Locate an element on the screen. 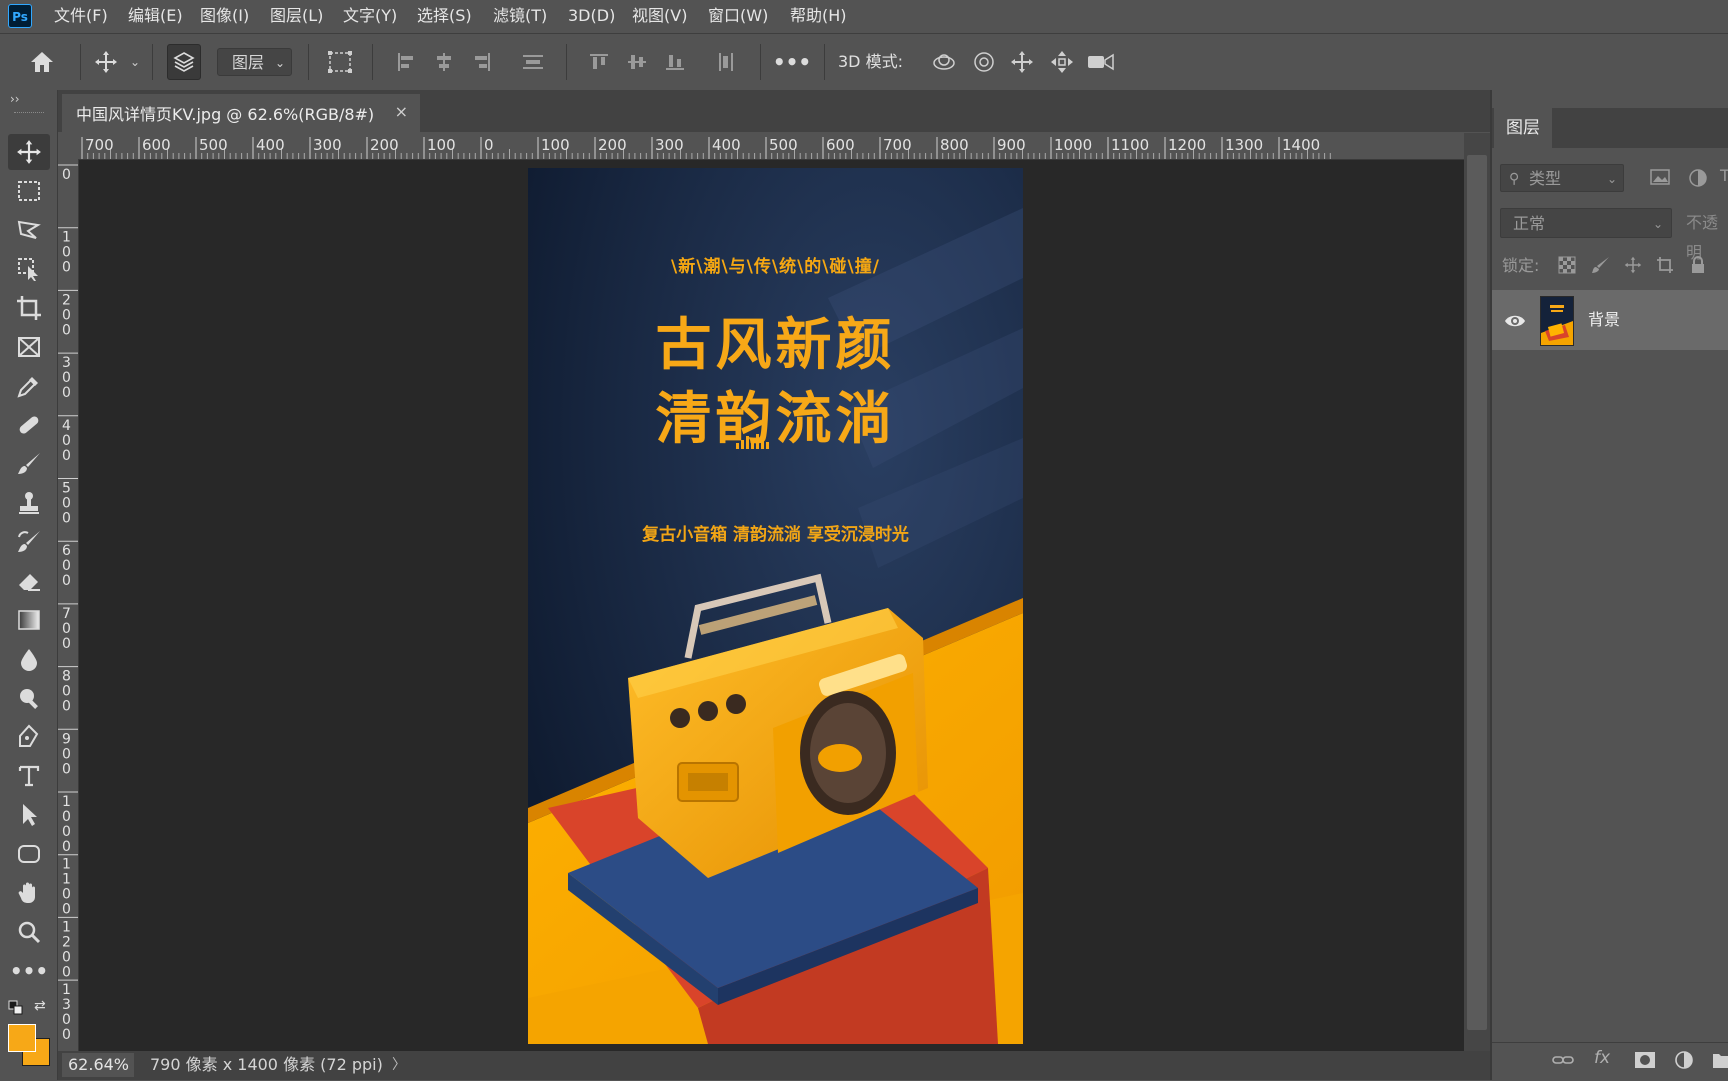 The width and height of the screenshot is (1728, 1081). filter-type-layer-icon: T is located at coordinates (1724, 176).